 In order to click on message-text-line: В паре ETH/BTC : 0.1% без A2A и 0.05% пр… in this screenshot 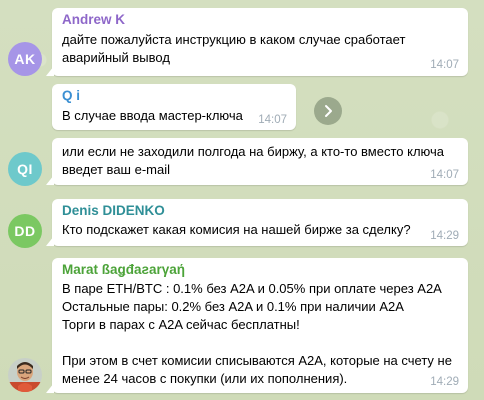, I will do `click(252, 288)`.